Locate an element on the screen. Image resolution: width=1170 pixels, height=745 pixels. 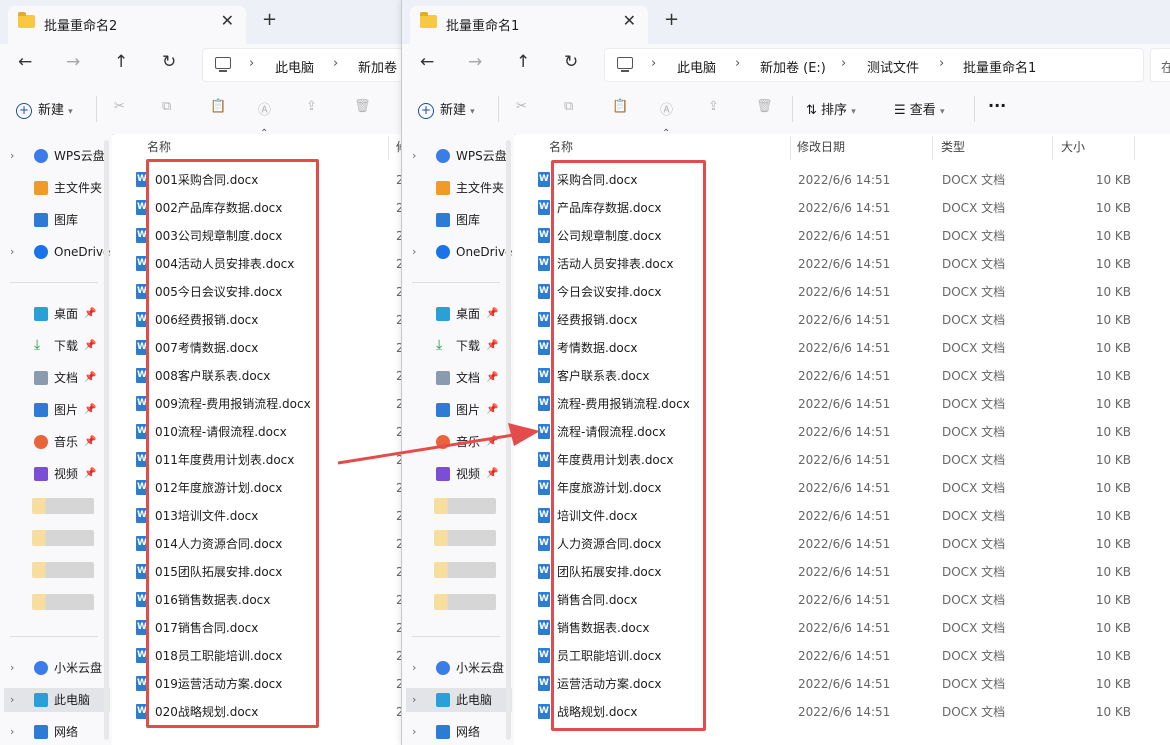
breadcrumb-drive: 新加卷 is located at coordinates (377, 66).